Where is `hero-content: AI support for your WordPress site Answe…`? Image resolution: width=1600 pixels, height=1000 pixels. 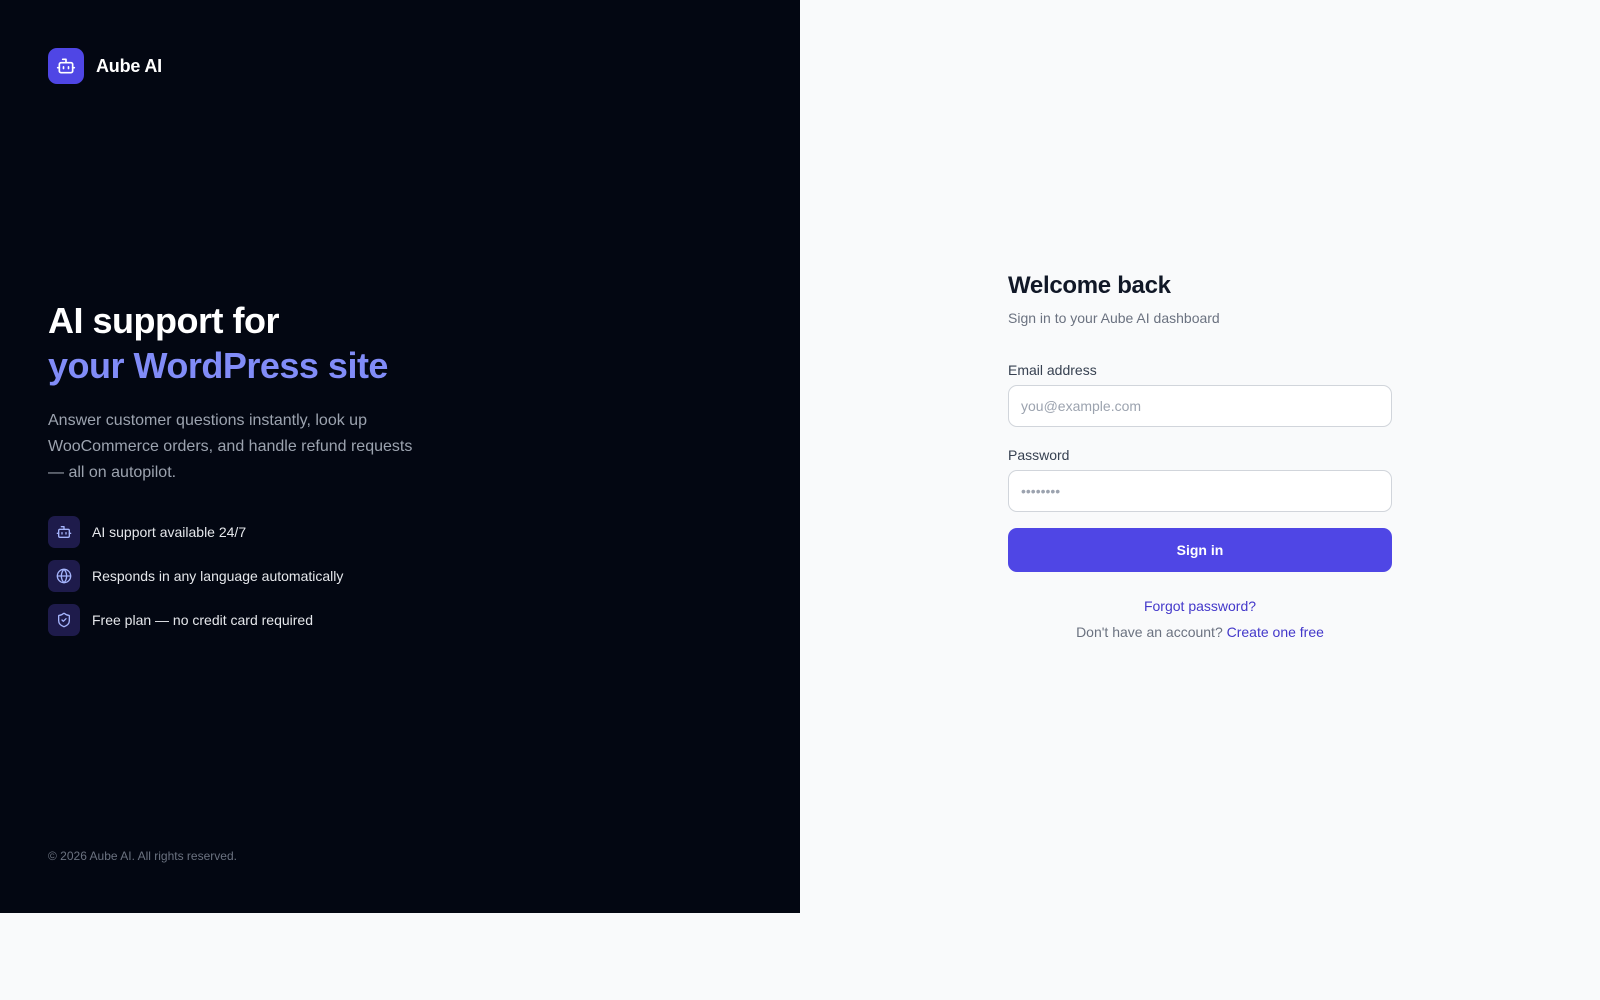
hero-content: AI support for your WordPress site Answe… is located at coordinates (308, 467).